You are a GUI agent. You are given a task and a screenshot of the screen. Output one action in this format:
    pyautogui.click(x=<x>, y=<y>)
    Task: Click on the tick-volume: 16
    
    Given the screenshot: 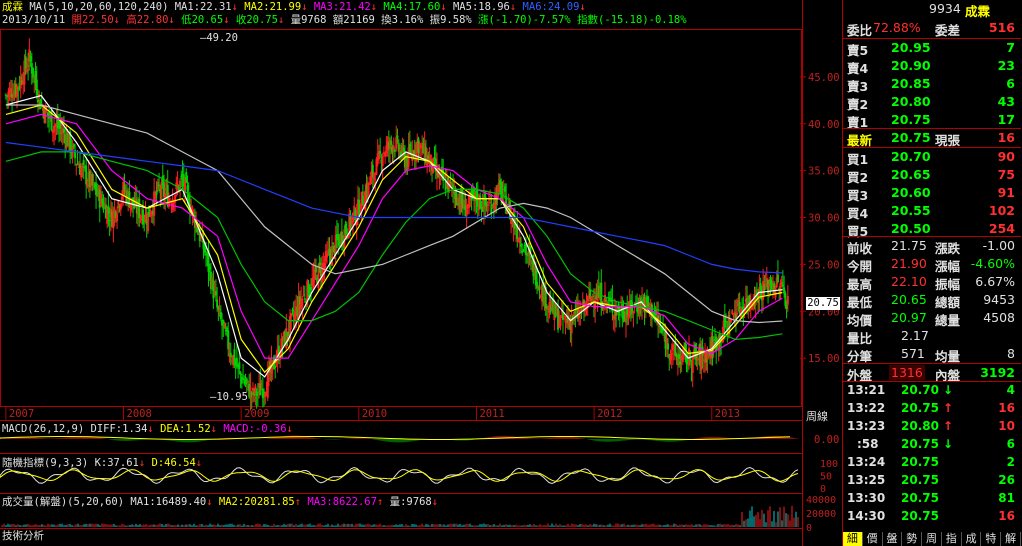 What is the action you would take?
    pyautogui.click(x=1006, y=408)
    